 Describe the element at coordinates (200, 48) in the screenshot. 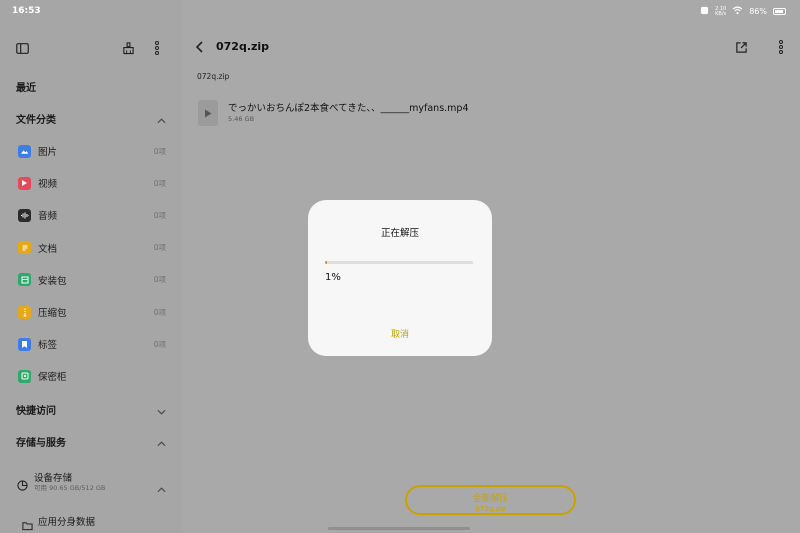

I see `back-arrow-icon` at that location.